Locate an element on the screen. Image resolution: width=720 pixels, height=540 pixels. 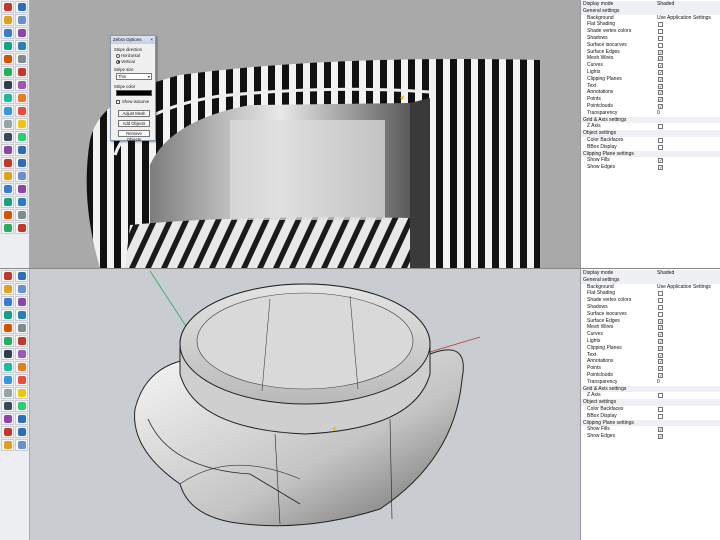
scale-tool-button is located at coordinates (7, 111).